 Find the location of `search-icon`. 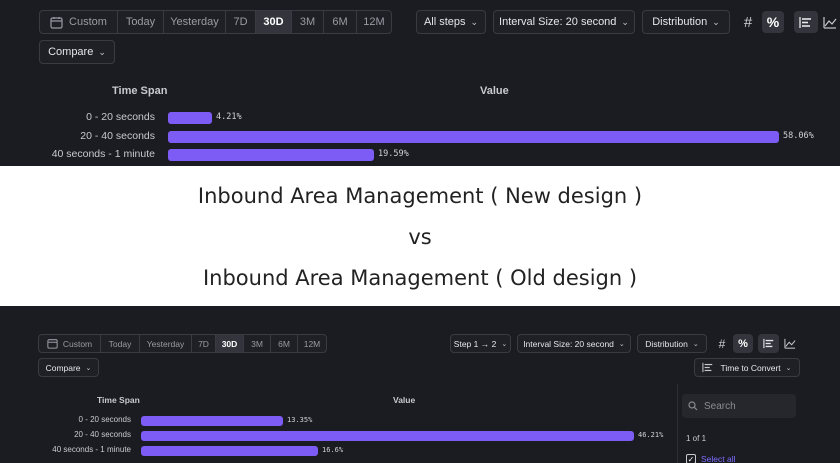

search-icon is located at coordinates (693, 406).